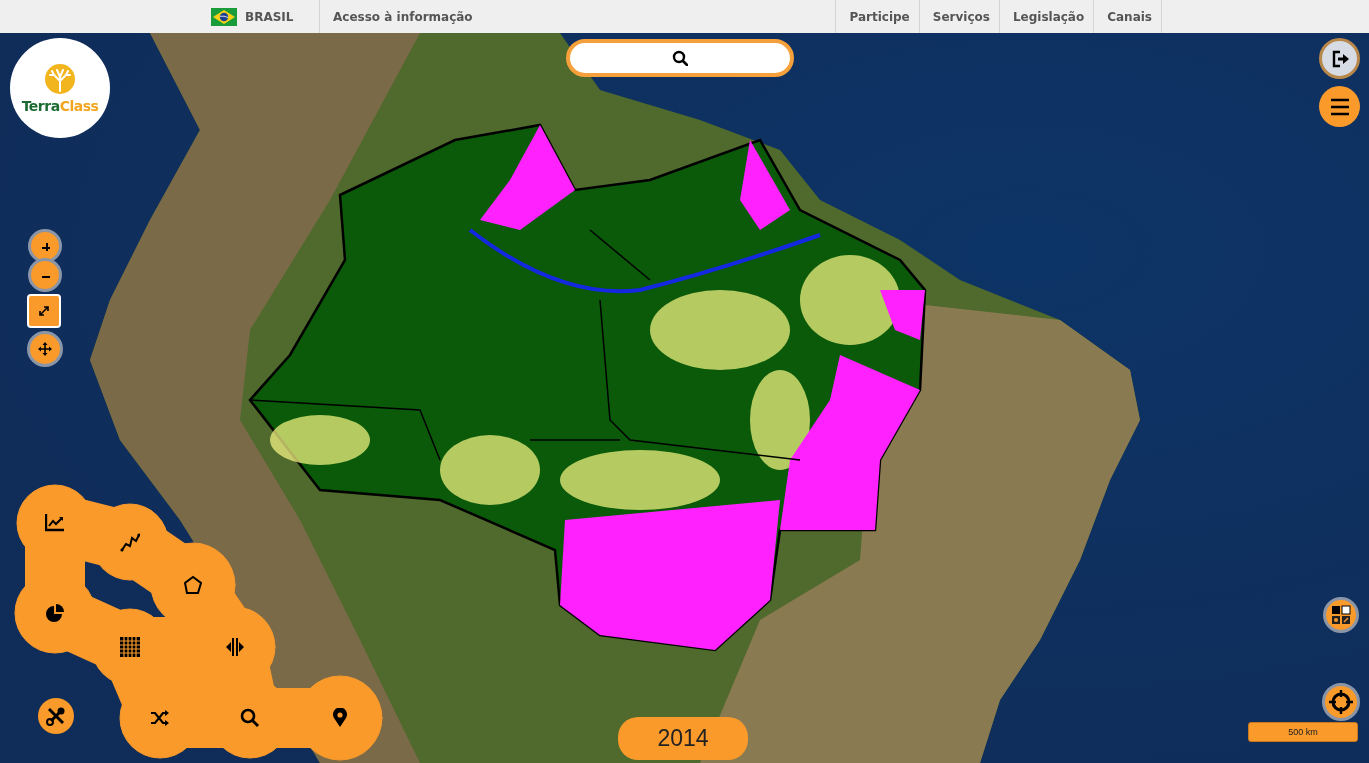  Describe the element at coordinates (235, 647) in the screenshot. I see `split-arrows-icon` at that location.